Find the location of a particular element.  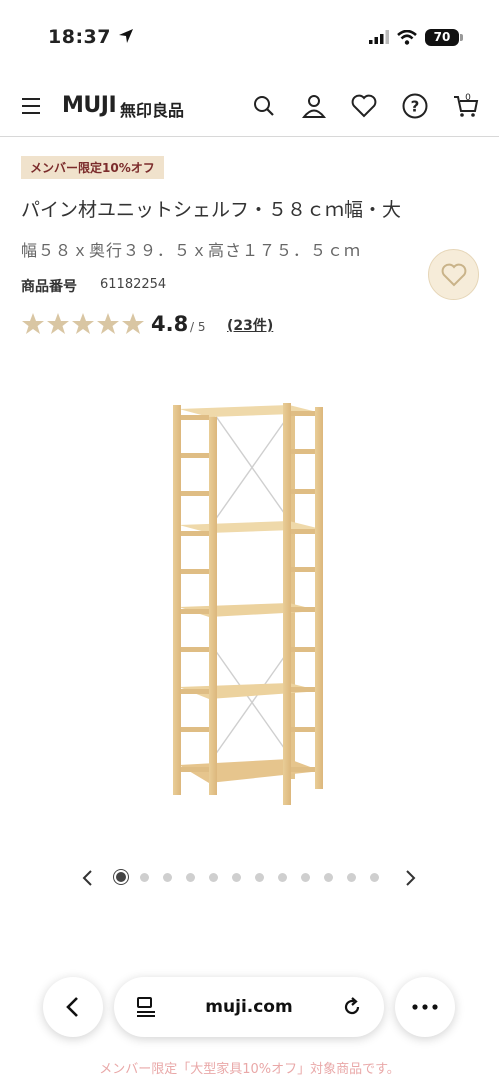

browser-more-button is located at coordinates (425, 1007).